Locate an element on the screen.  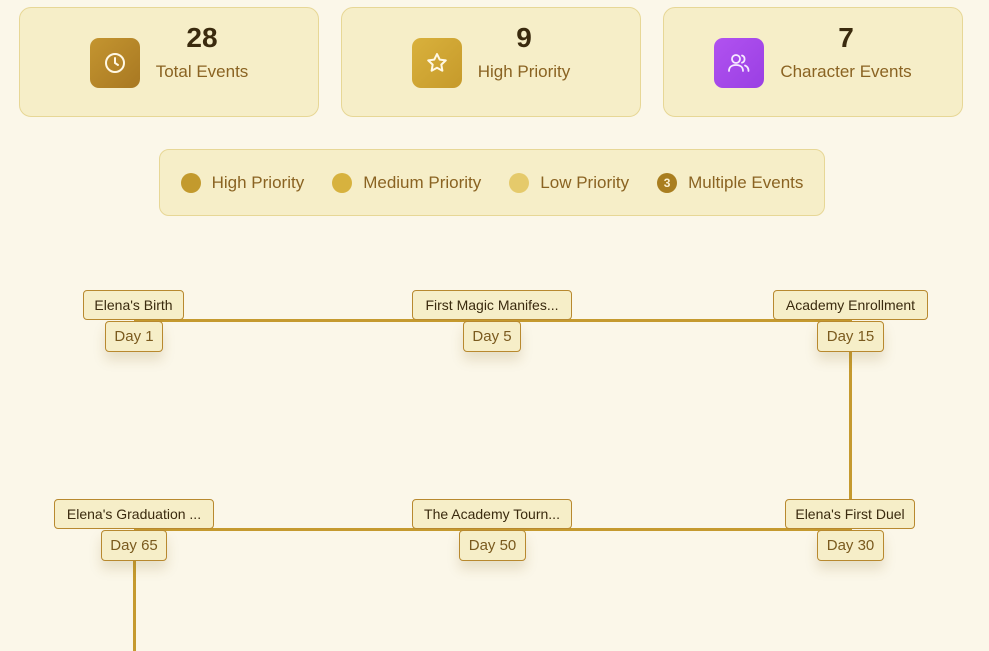
event-title-elenas-first-duel: Elena's First Duel is located at coordinates (850, 514).